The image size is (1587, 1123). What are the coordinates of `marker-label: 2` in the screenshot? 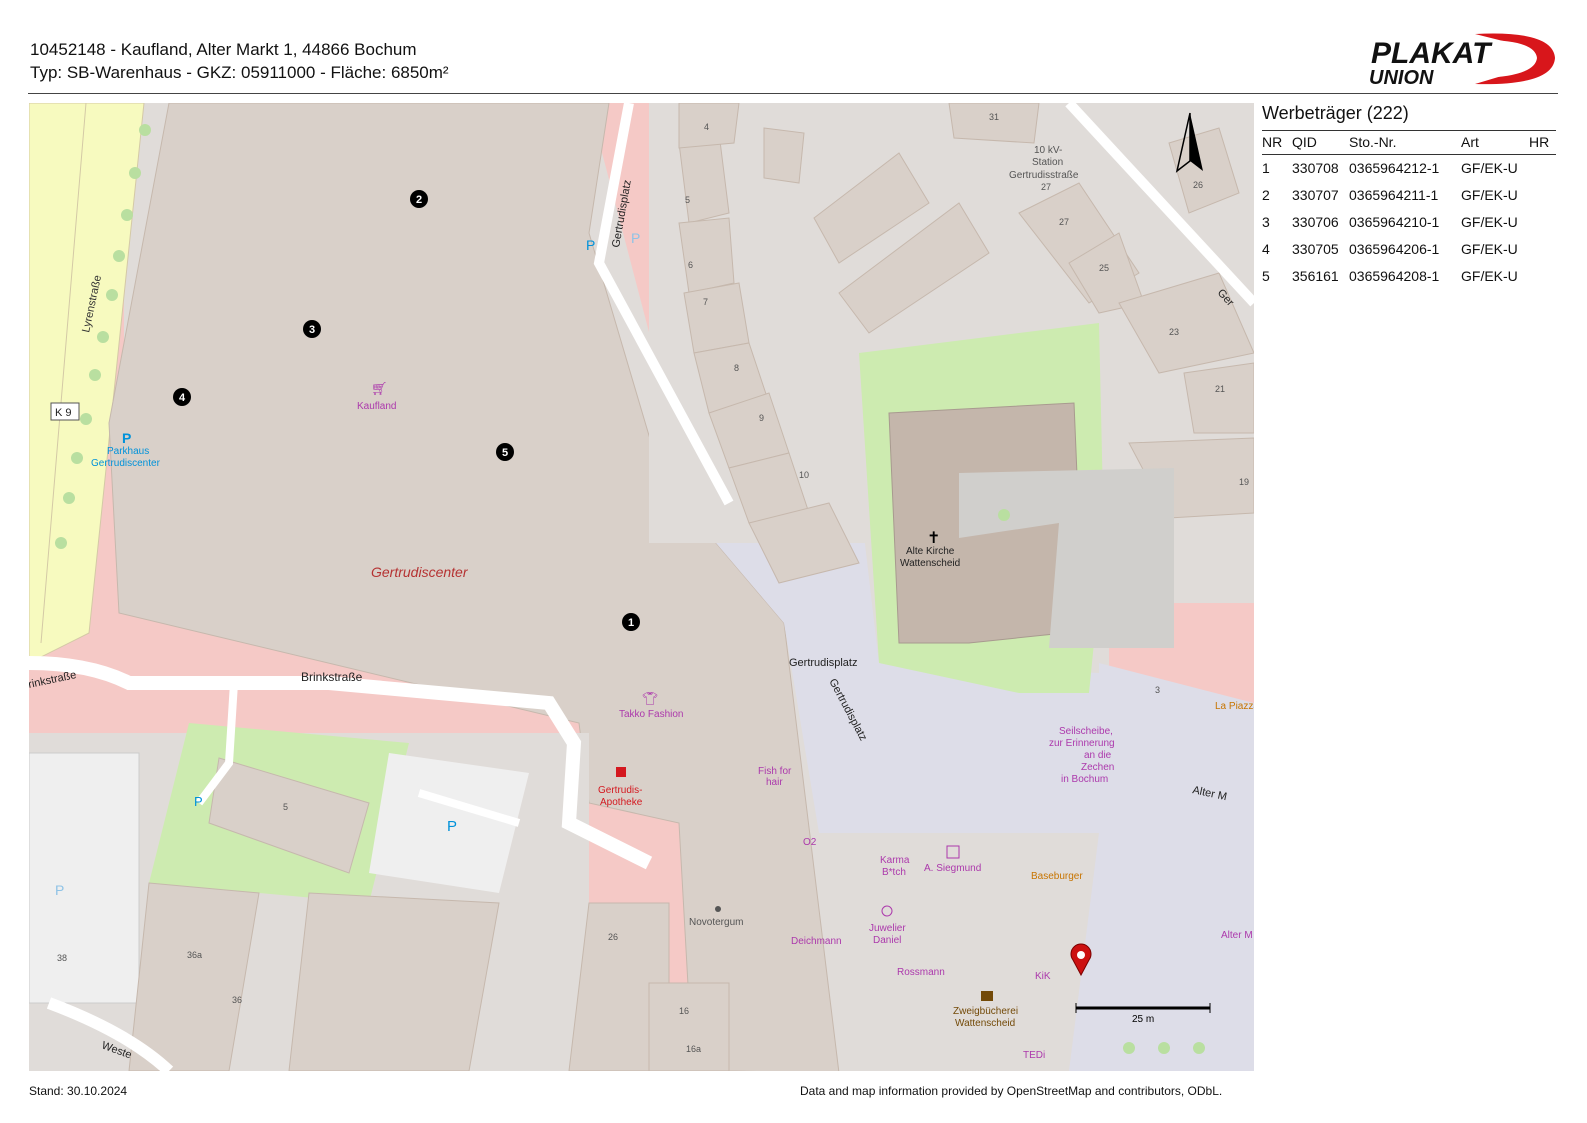 It's located at (419, 200).